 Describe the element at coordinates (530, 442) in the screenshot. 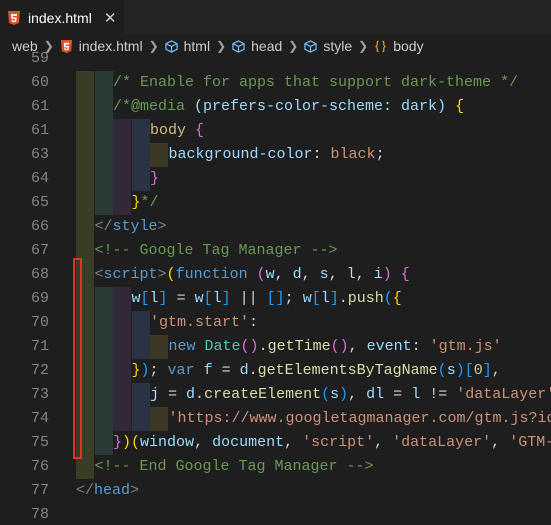

I see `code-token: 'GTM-XXXX'` at that location.